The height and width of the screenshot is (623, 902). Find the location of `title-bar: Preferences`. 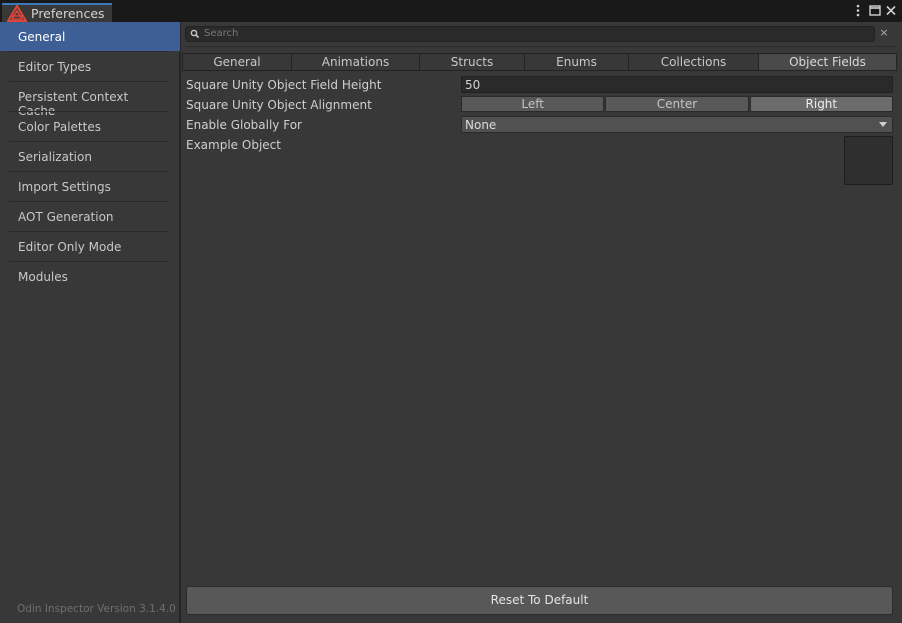

title-bar: Preferences is located at coordinates (451, 11).